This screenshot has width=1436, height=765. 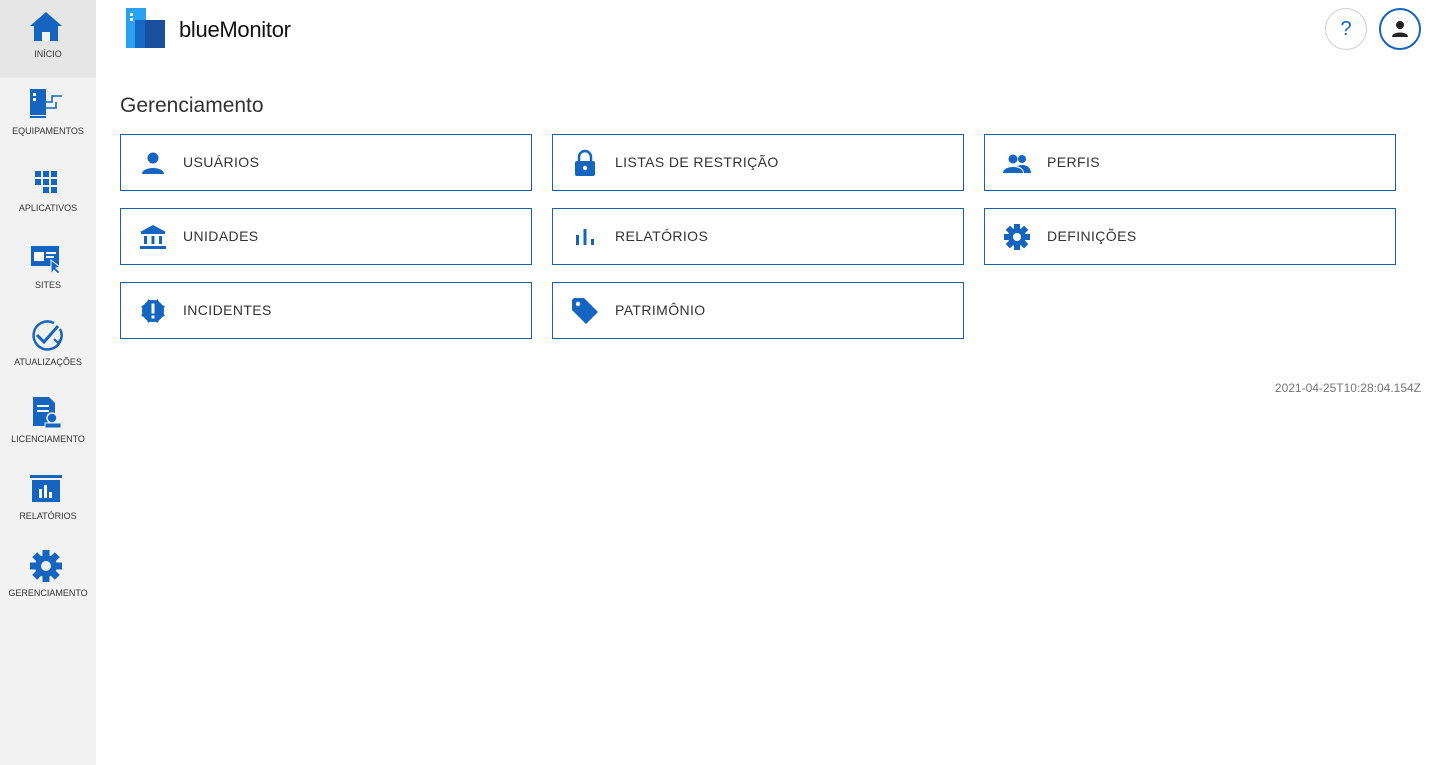 I want to click on app-title: blueMonitor, so click(x=235, y=29).